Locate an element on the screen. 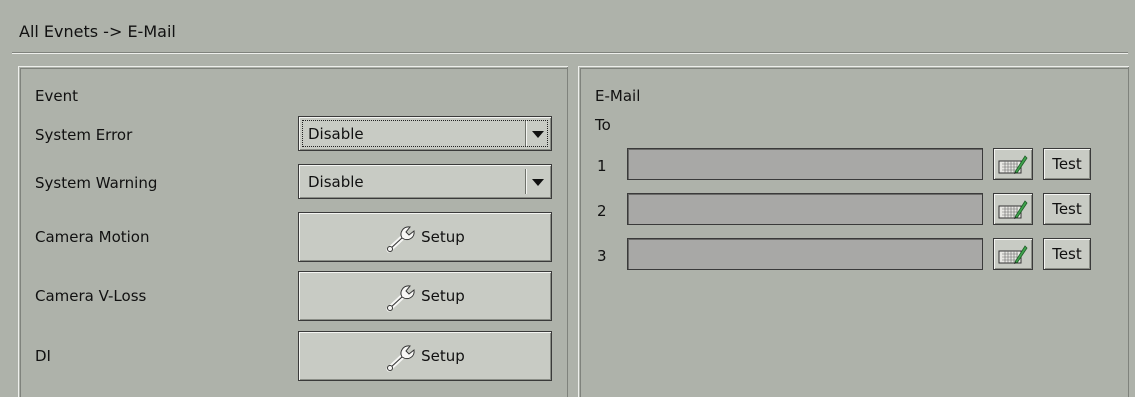 The width and height of the screenshot is (1135, 397). system-warning-label: System Warning is located at coordinates (96, 183).